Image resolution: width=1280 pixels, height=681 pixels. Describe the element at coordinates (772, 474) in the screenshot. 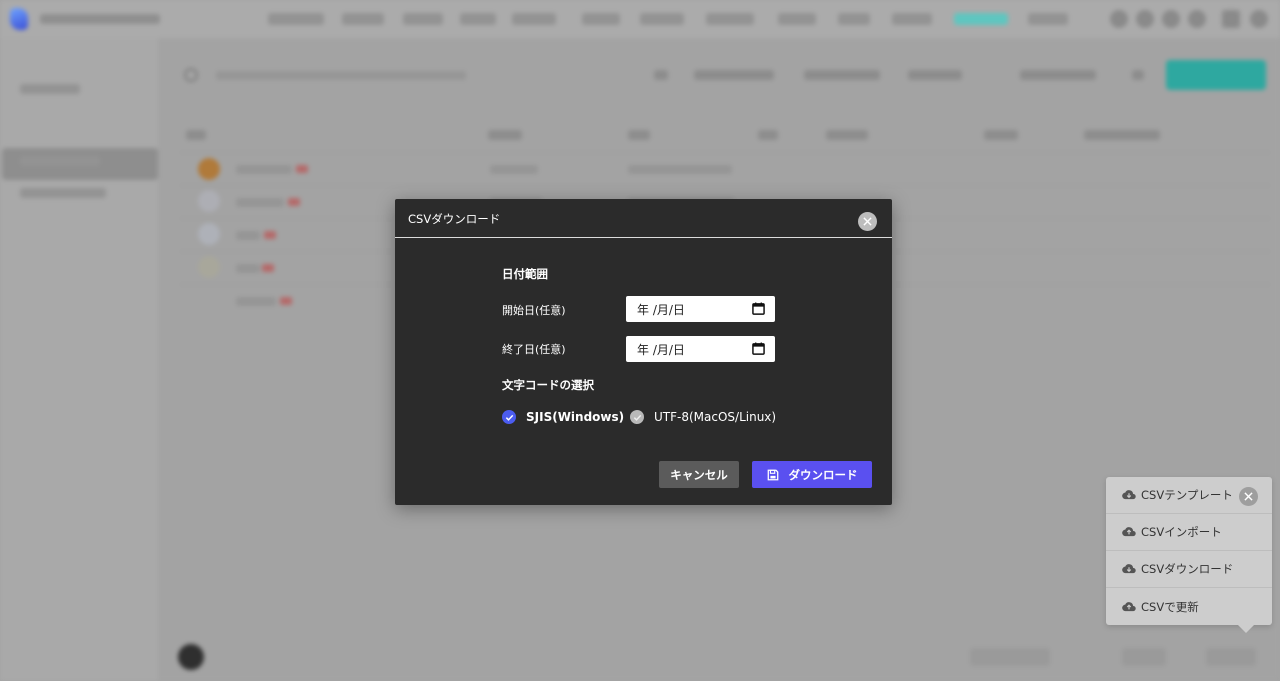

I see `floppy-disk-icon` at that location.